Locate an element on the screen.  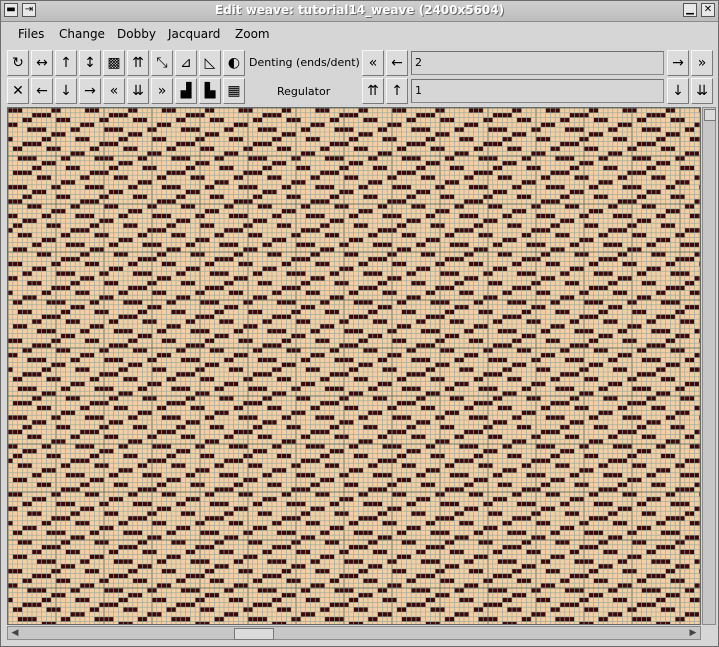
shift-up-icon: ↑ is located at coordinates (66, 63).